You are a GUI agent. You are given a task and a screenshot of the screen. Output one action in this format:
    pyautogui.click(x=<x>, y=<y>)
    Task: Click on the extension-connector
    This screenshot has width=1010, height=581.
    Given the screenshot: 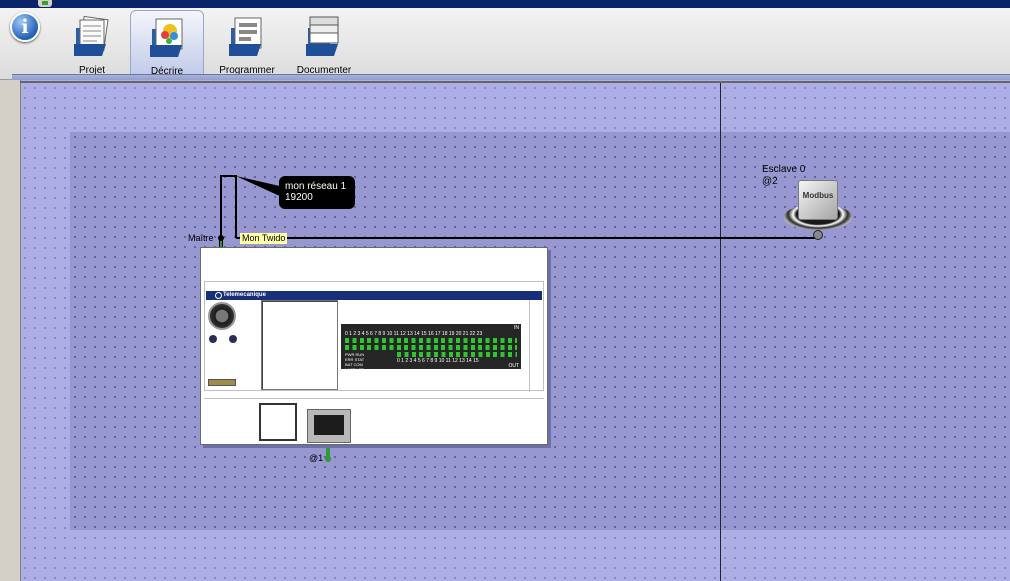 What is the action you would take?
    pyautogui.click(x=222, y=382)
    